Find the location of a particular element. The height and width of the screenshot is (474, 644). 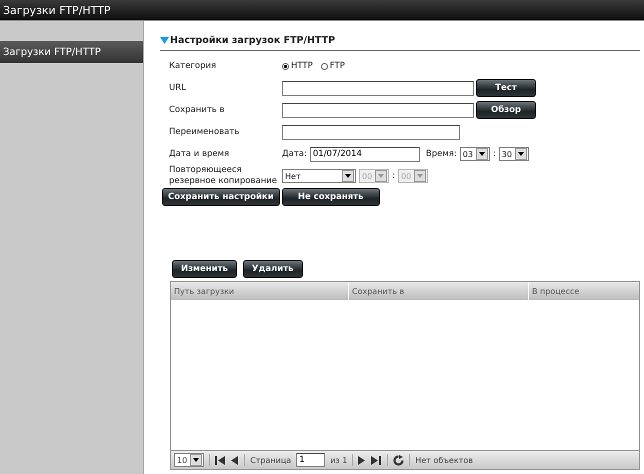

date-field: 01/07/2014 is located at coordinates (365, 154).